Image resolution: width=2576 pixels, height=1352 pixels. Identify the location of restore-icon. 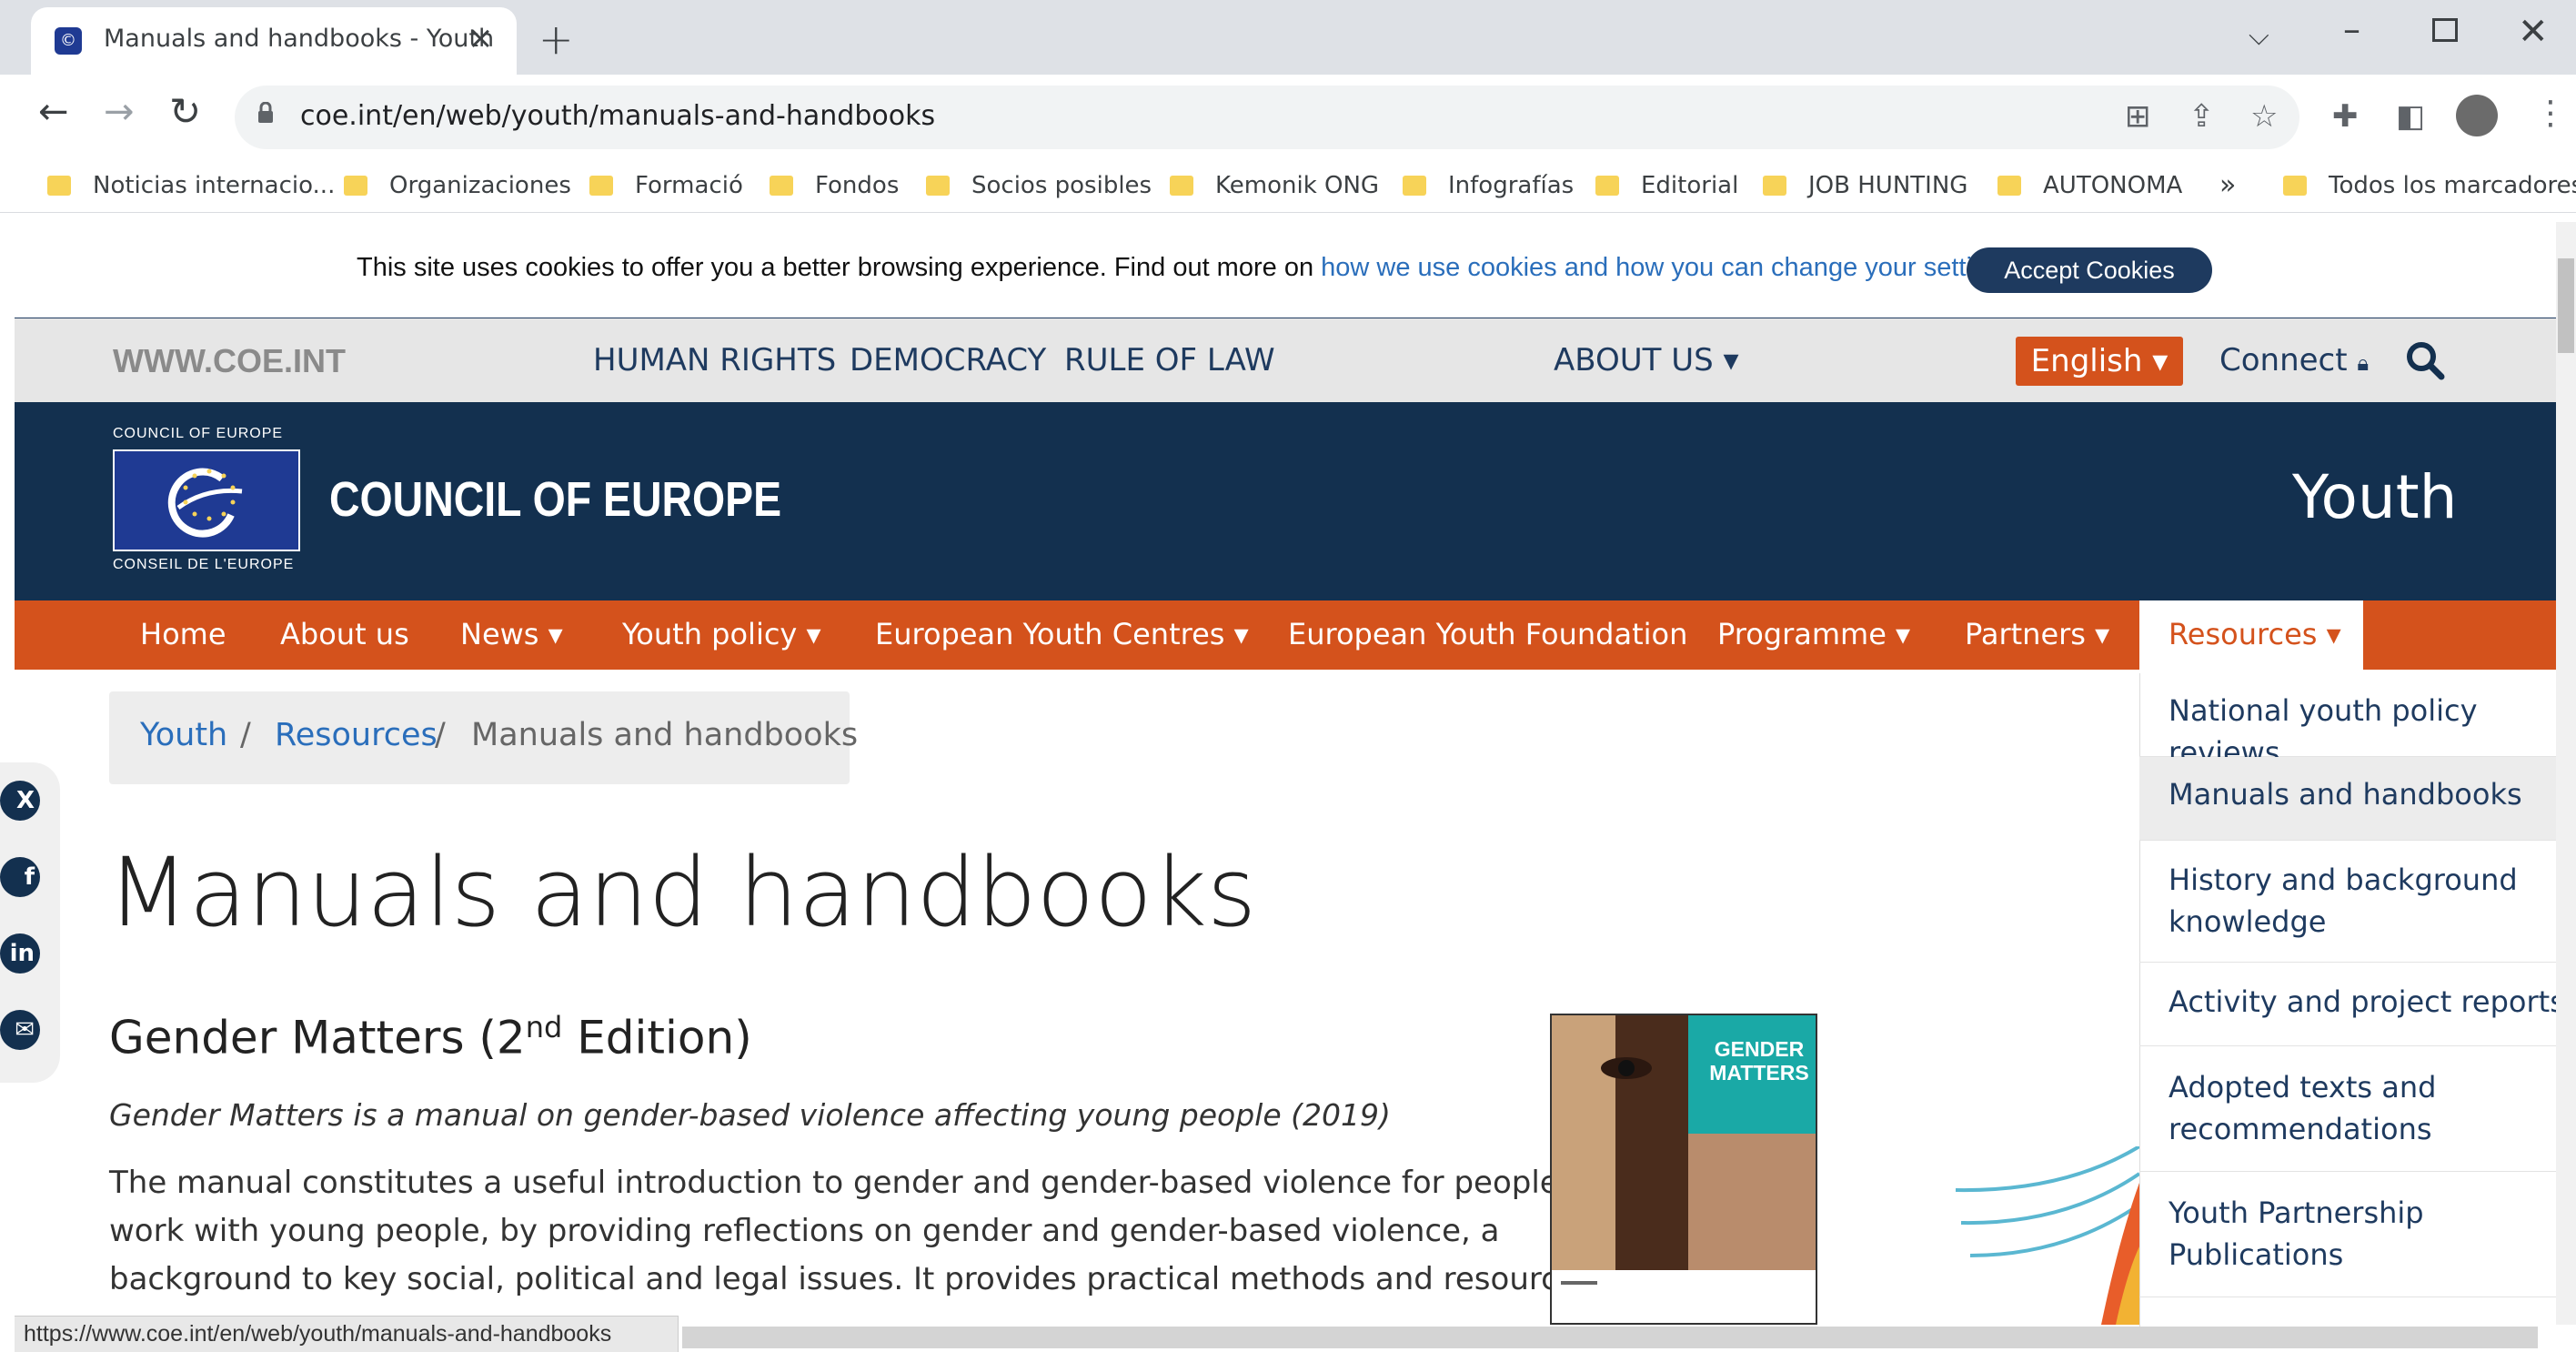
(2445, 30).